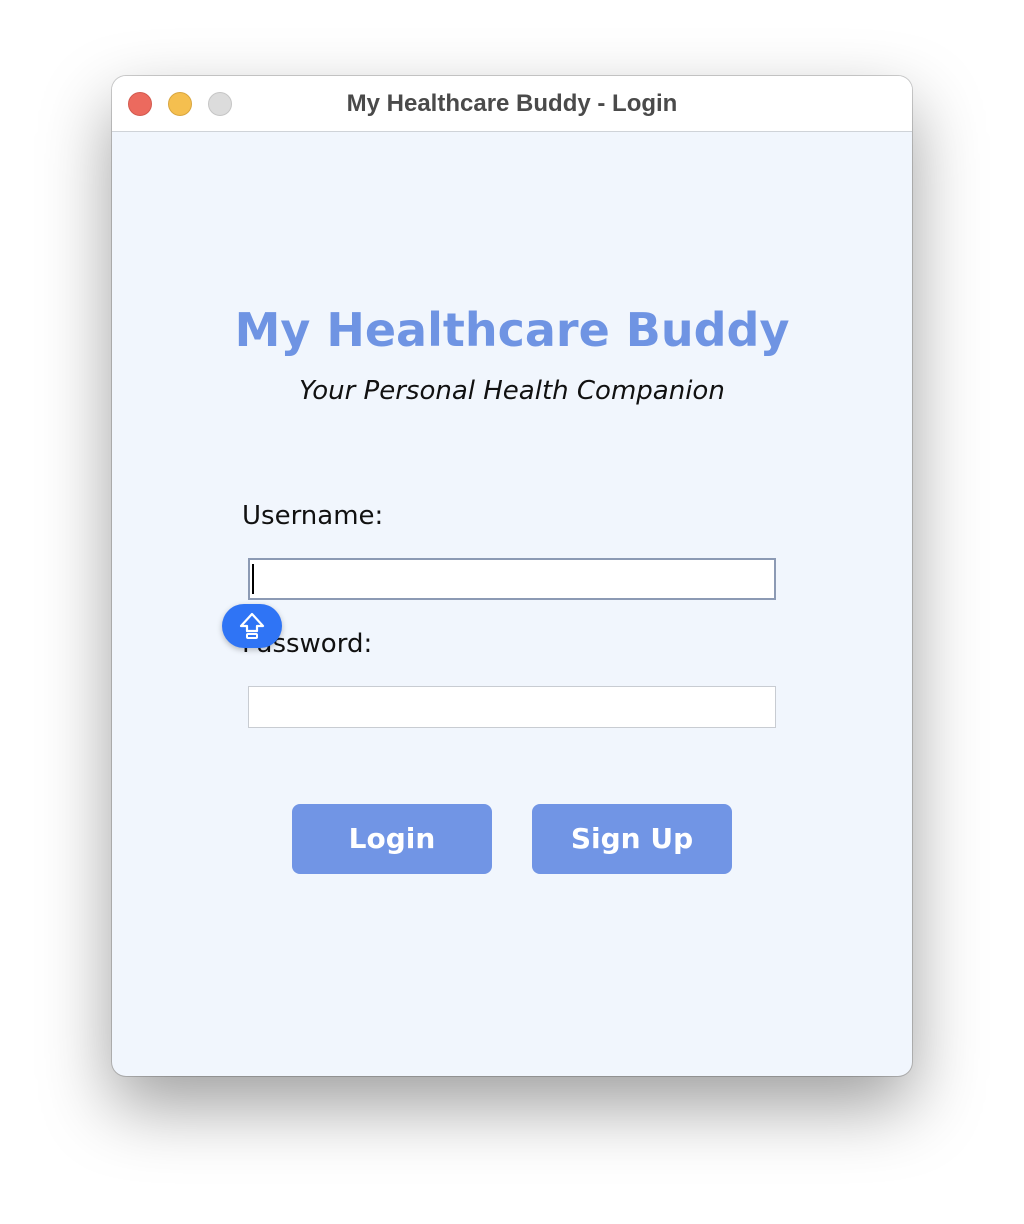  What do you see at coordinates (632, 839) in the screenshot?
I see `sign-up-button: Sign Up` at bounding box center [632, 839].